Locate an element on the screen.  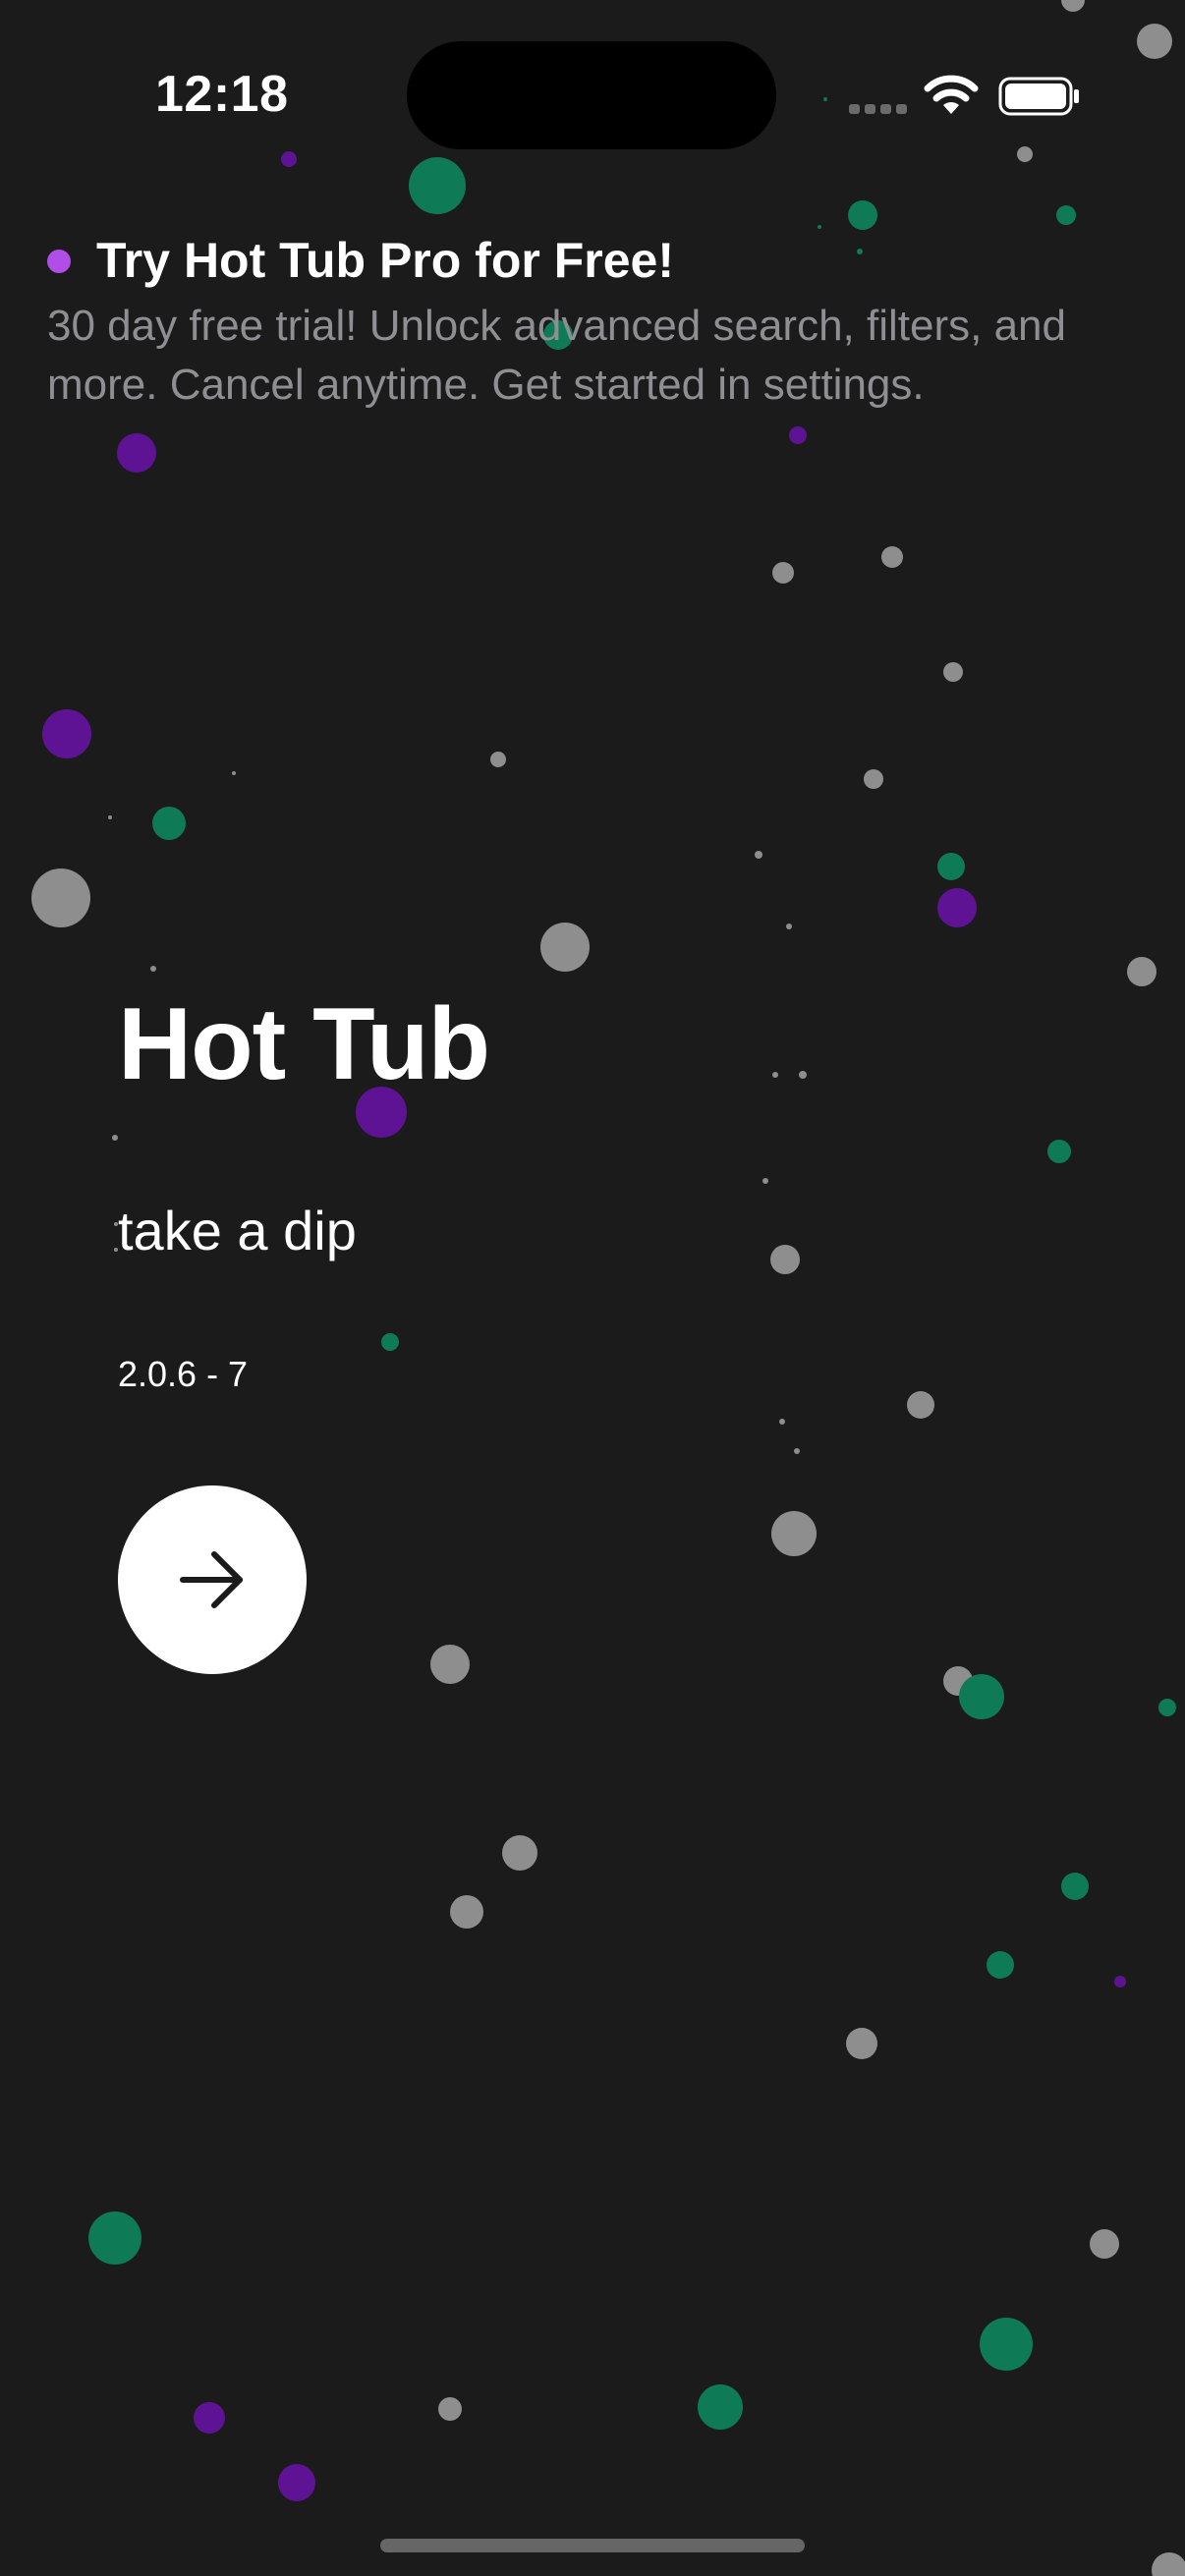
arrow-right-icon is located at coordinates (212, 1579).